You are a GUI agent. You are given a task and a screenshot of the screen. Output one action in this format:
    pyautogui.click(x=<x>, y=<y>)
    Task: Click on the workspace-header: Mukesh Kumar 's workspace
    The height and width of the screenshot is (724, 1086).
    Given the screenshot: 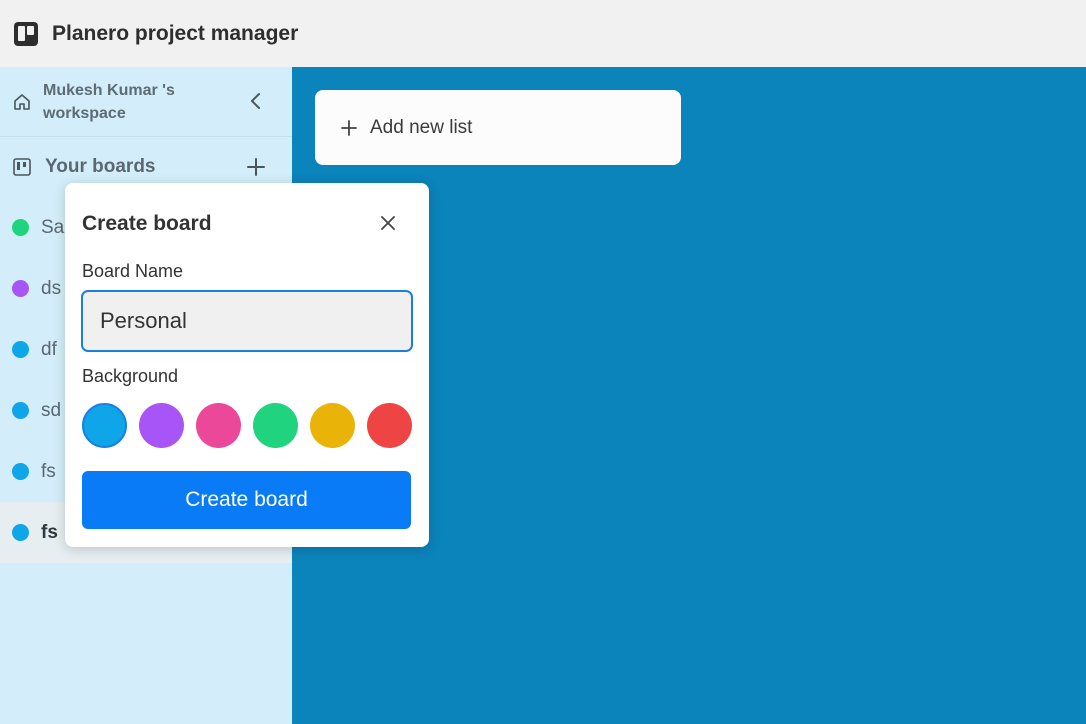 What is the action you would take?
    pyautogui.click(x=146, y=102)
    